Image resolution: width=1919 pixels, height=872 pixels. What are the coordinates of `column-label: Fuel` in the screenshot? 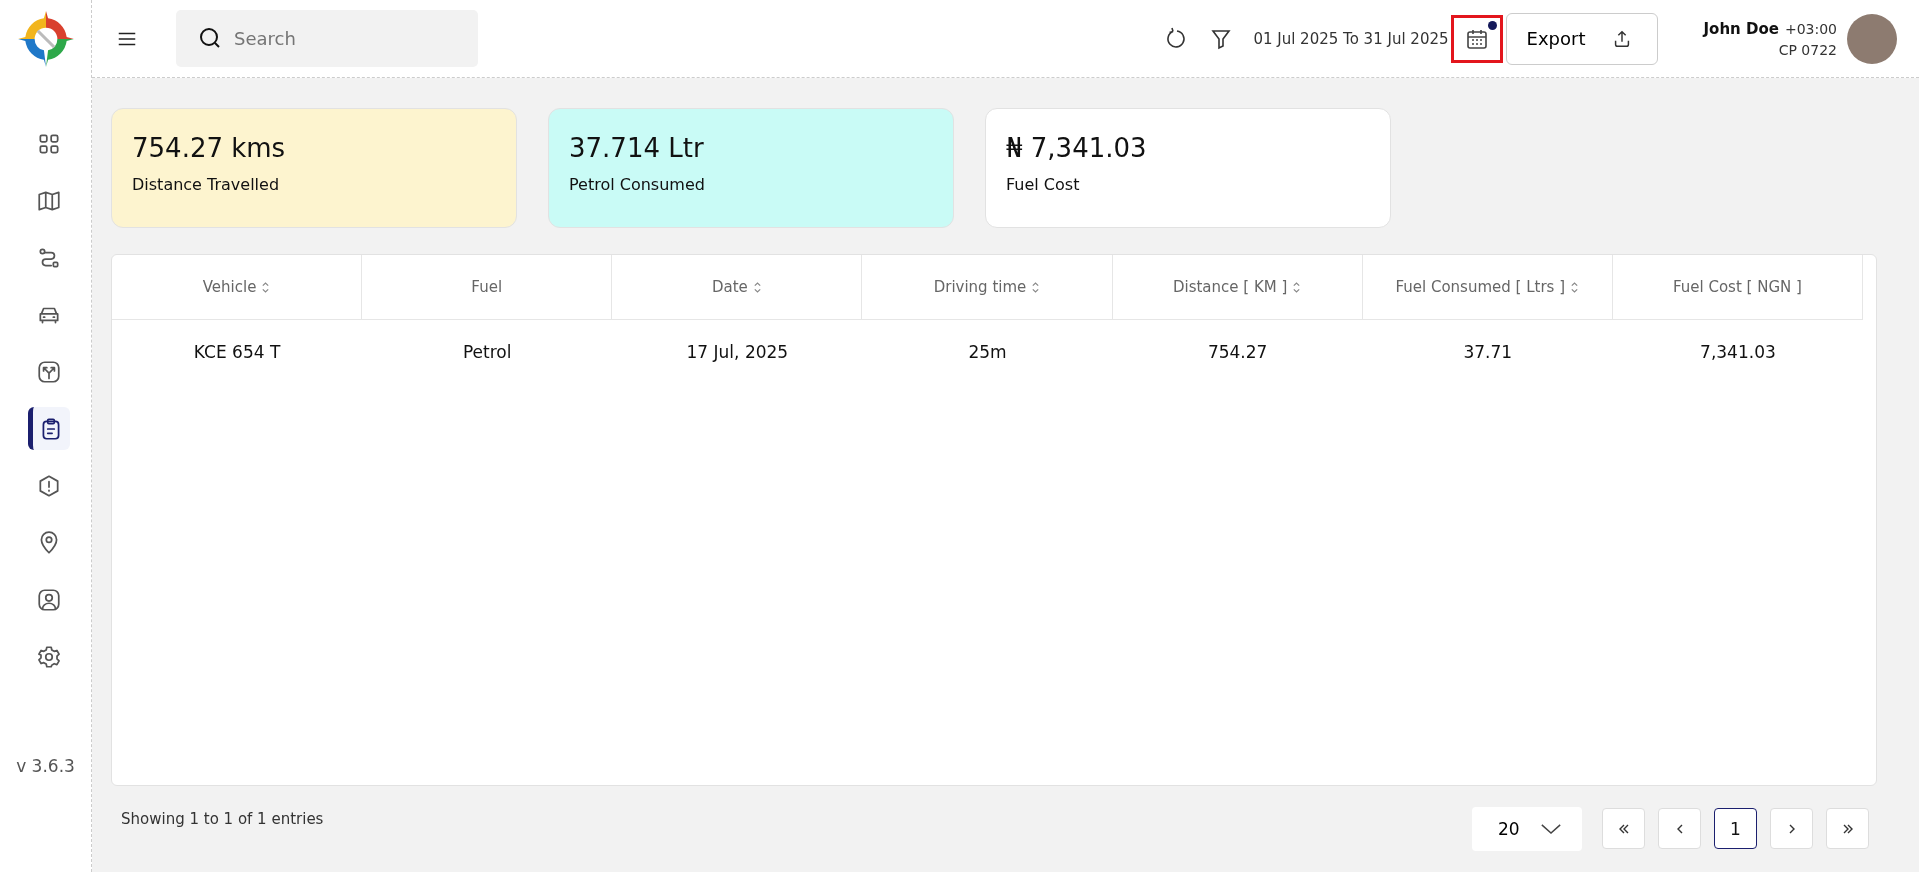 It's located at (487, 287).